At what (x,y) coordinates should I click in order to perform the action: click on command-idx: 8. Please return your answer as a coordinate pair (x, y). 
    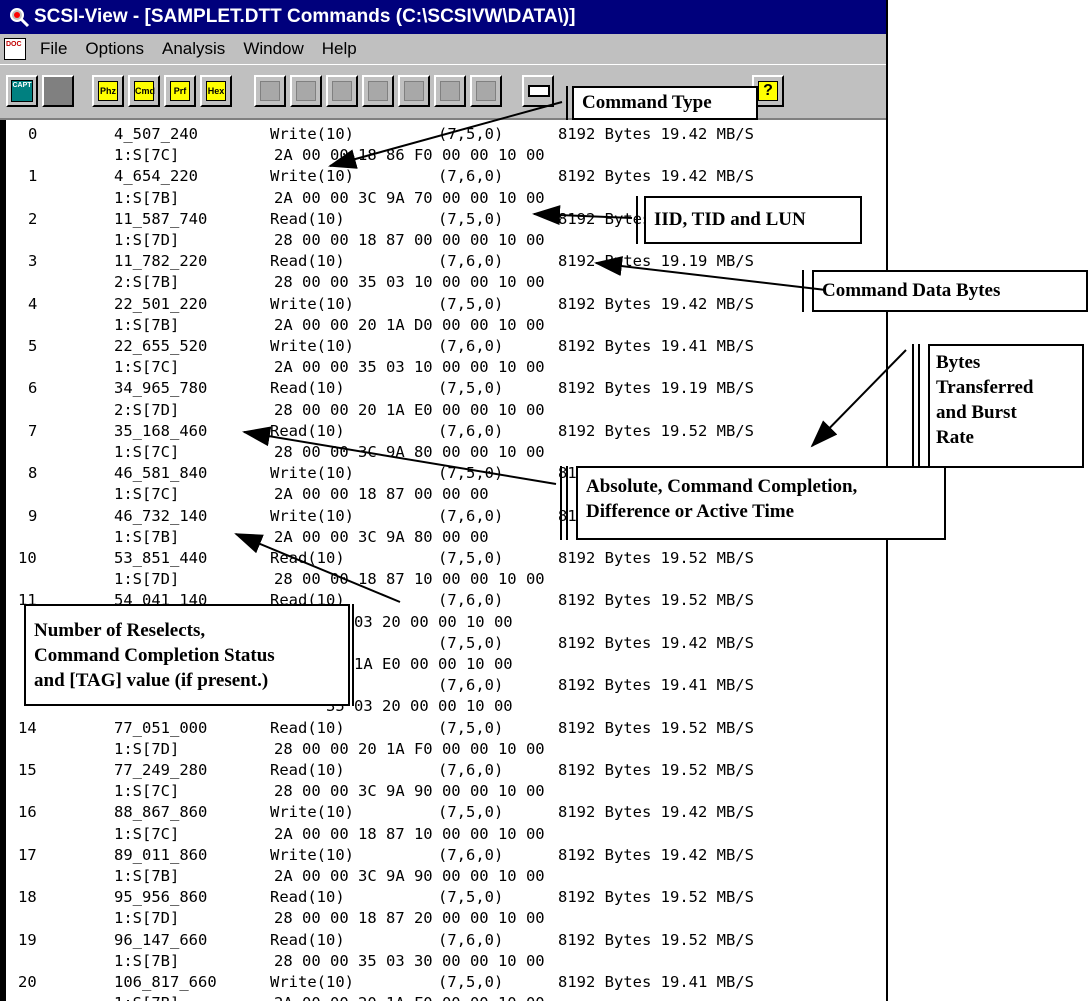
    Looking at the image, I should click on (33, 473).